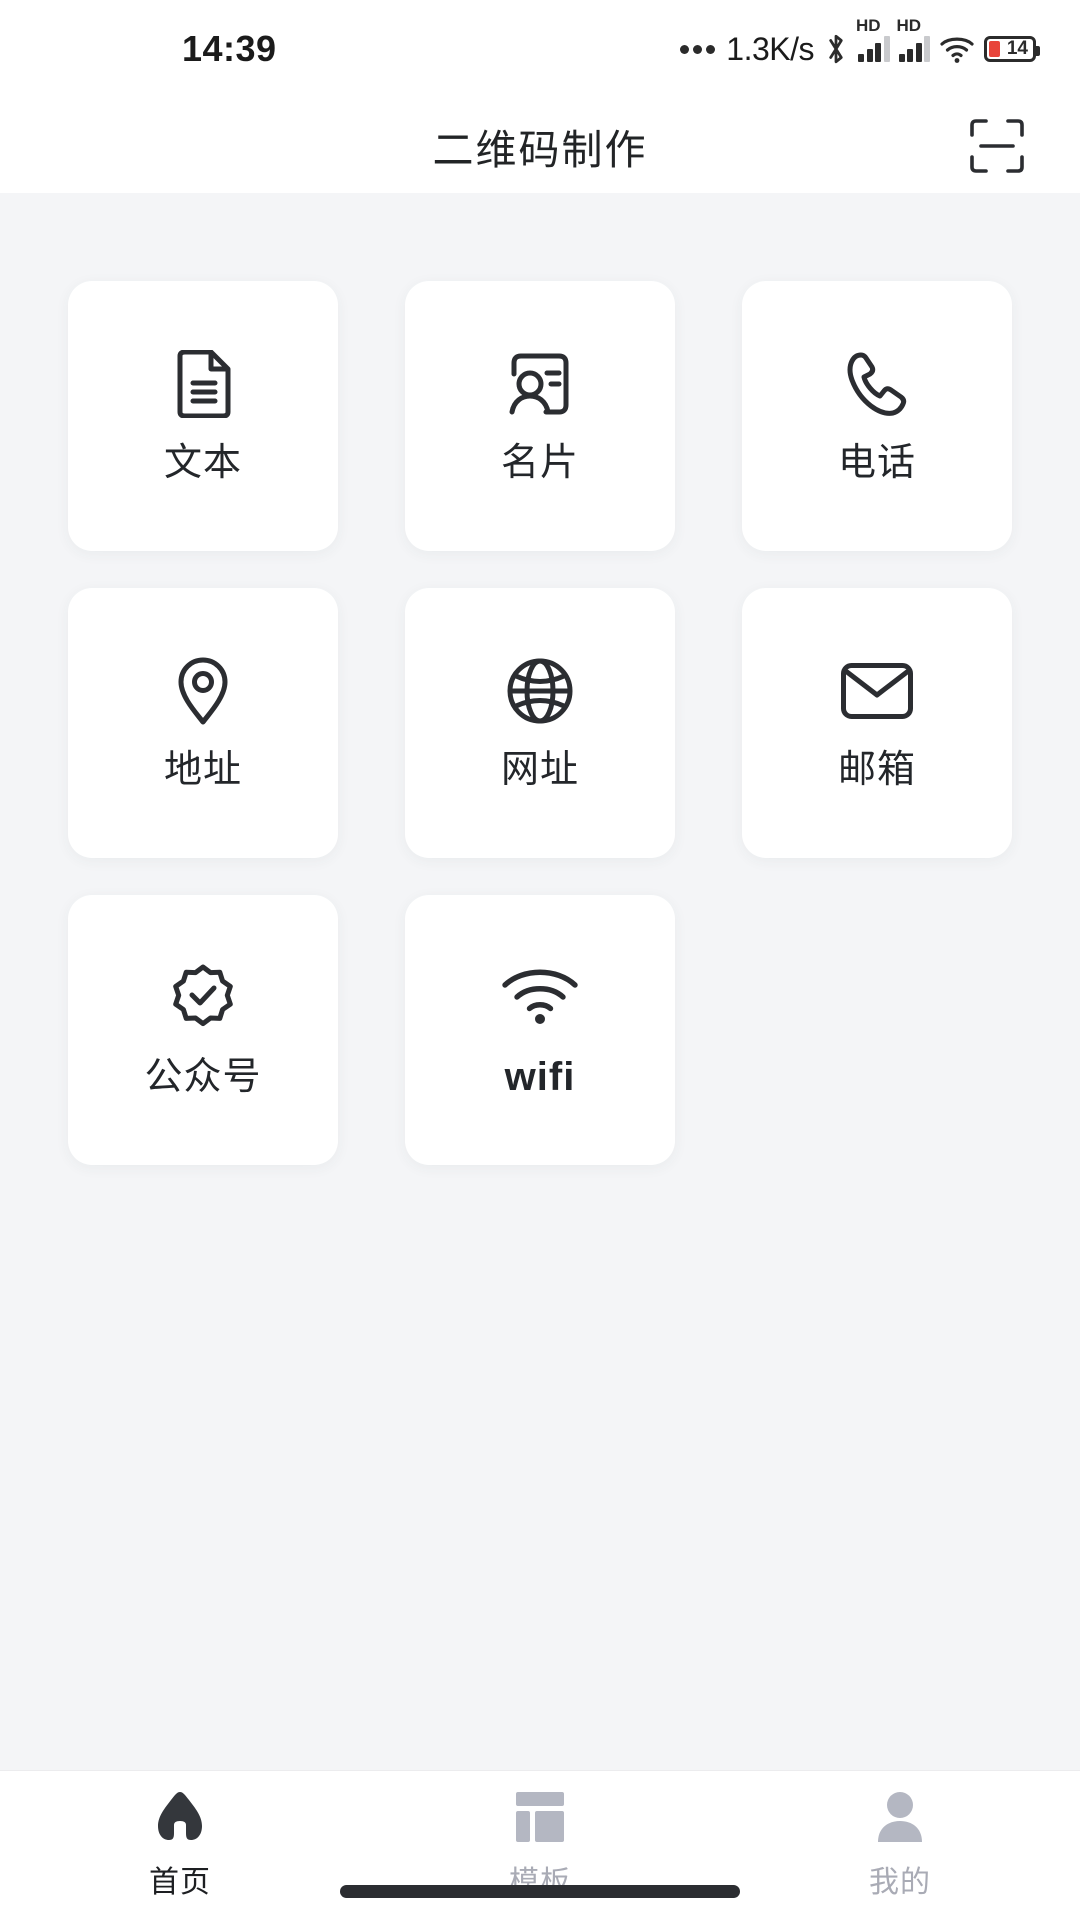 The width and height of the screenshot is (1080, 1920). I want to click on app-bar: 二维码制作, so click(540, 145).